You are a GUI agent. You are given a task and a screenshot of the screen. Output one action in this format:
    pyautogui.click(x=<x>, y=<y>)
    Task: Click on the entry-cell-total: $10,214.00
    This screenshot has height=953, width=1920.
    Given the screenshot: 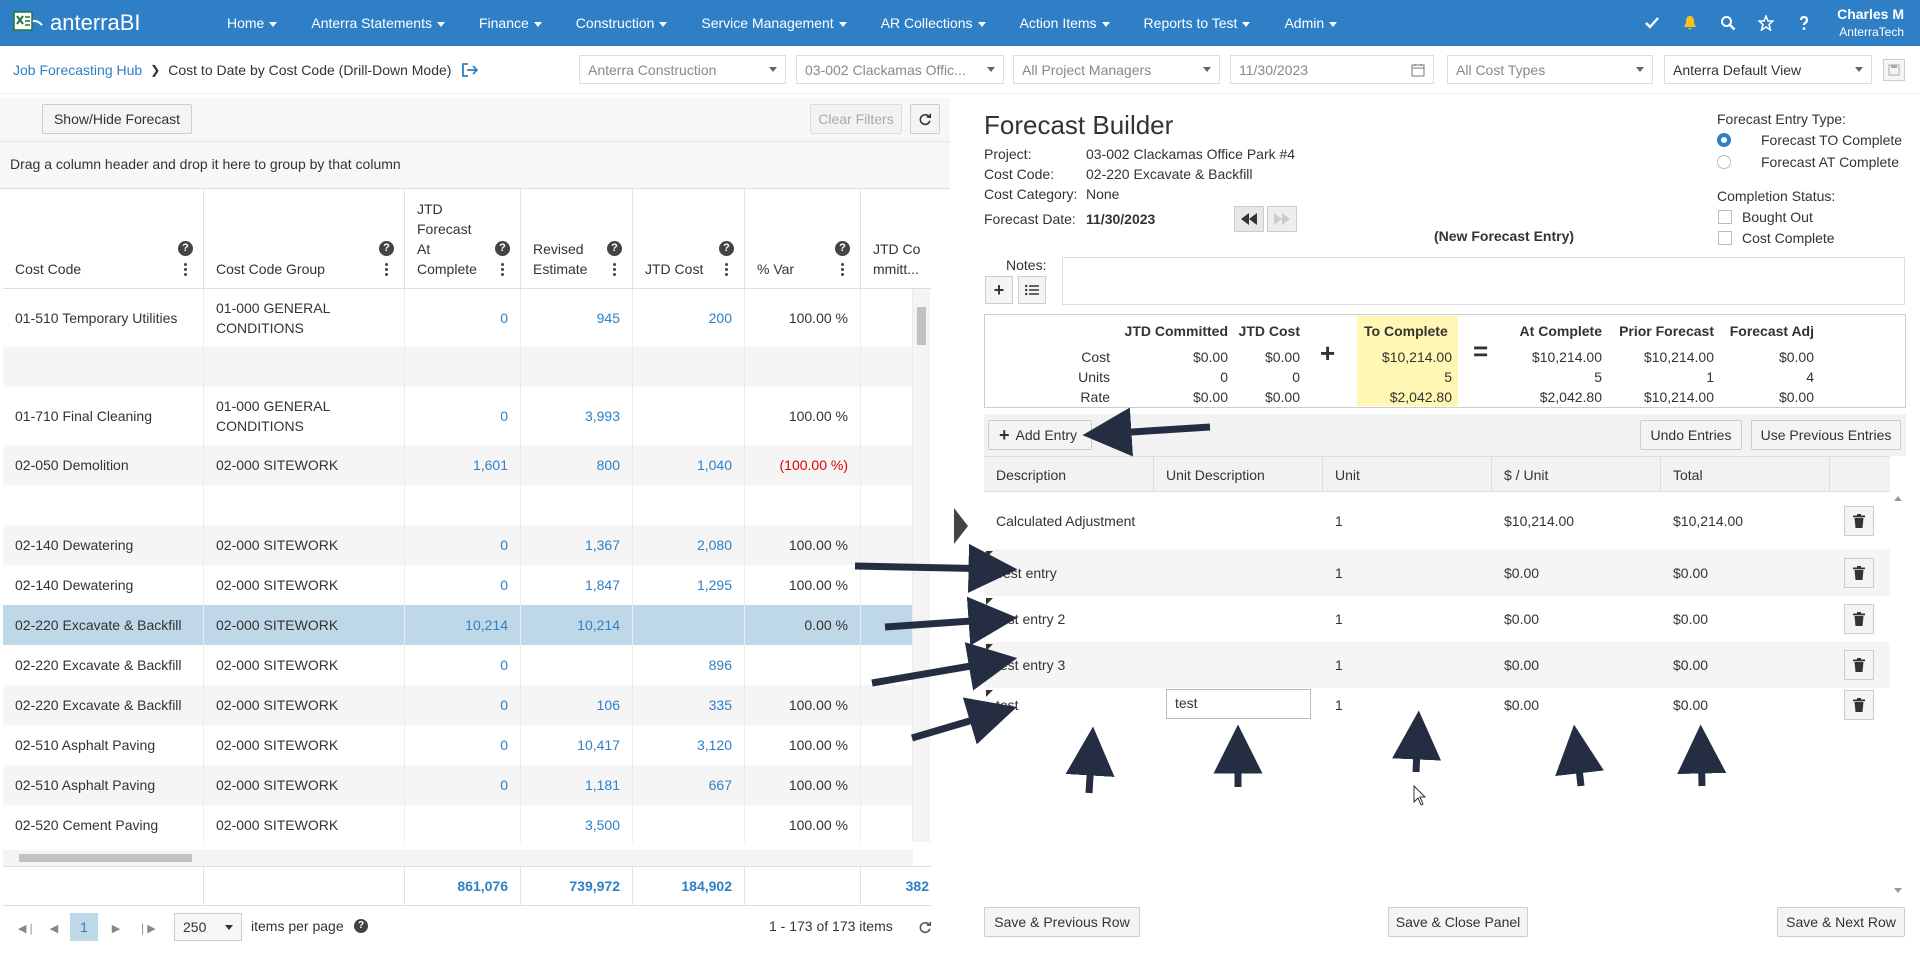 What is the action you would take?
    pyautogui.click(x=1745, y=520)
    